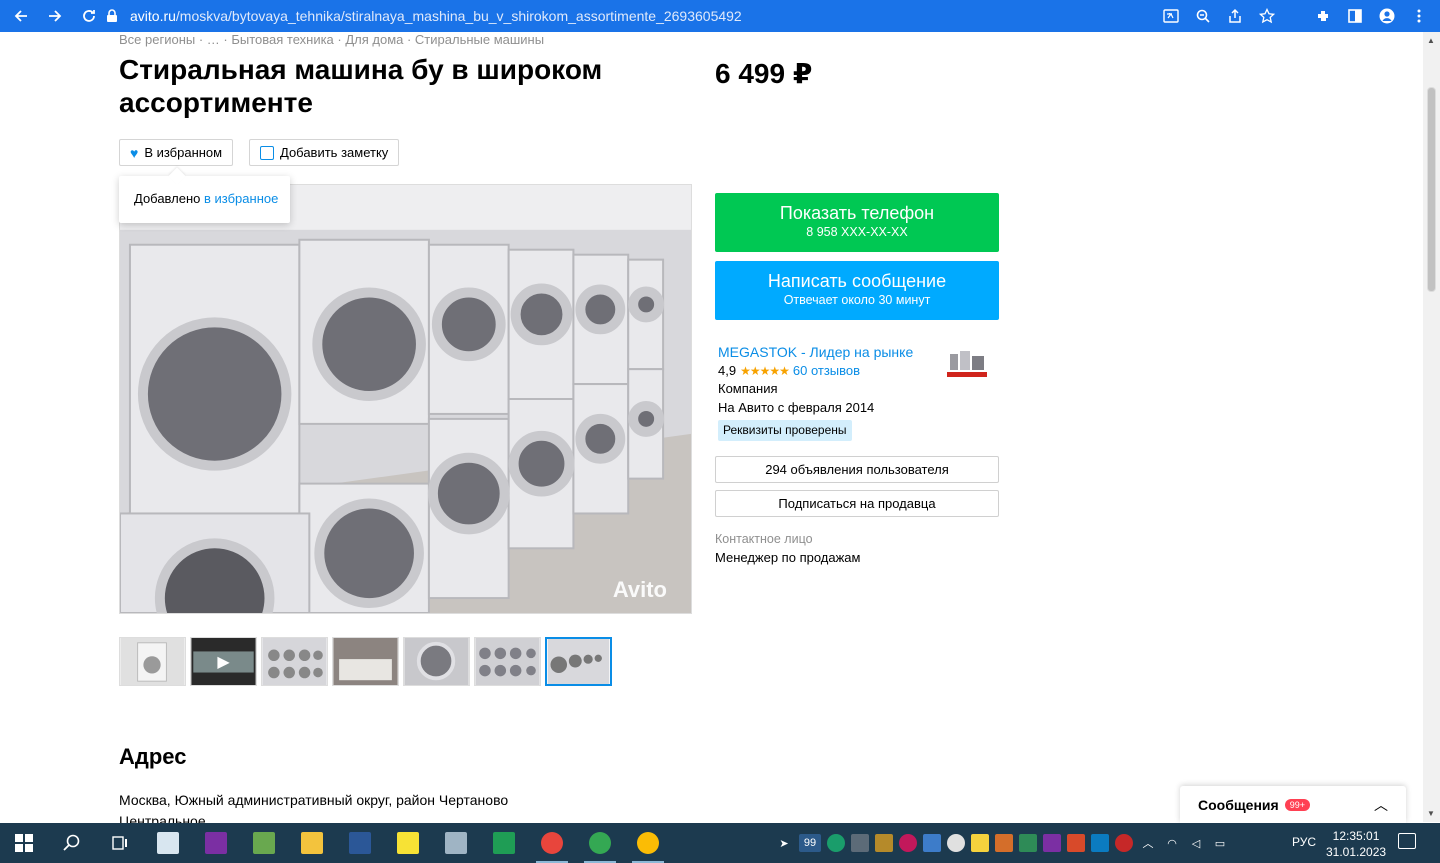 This screenshot has width=1440, height=863. I want to click on phone-masked: 8 958 XXX-XX-XX, so click(857, 232).